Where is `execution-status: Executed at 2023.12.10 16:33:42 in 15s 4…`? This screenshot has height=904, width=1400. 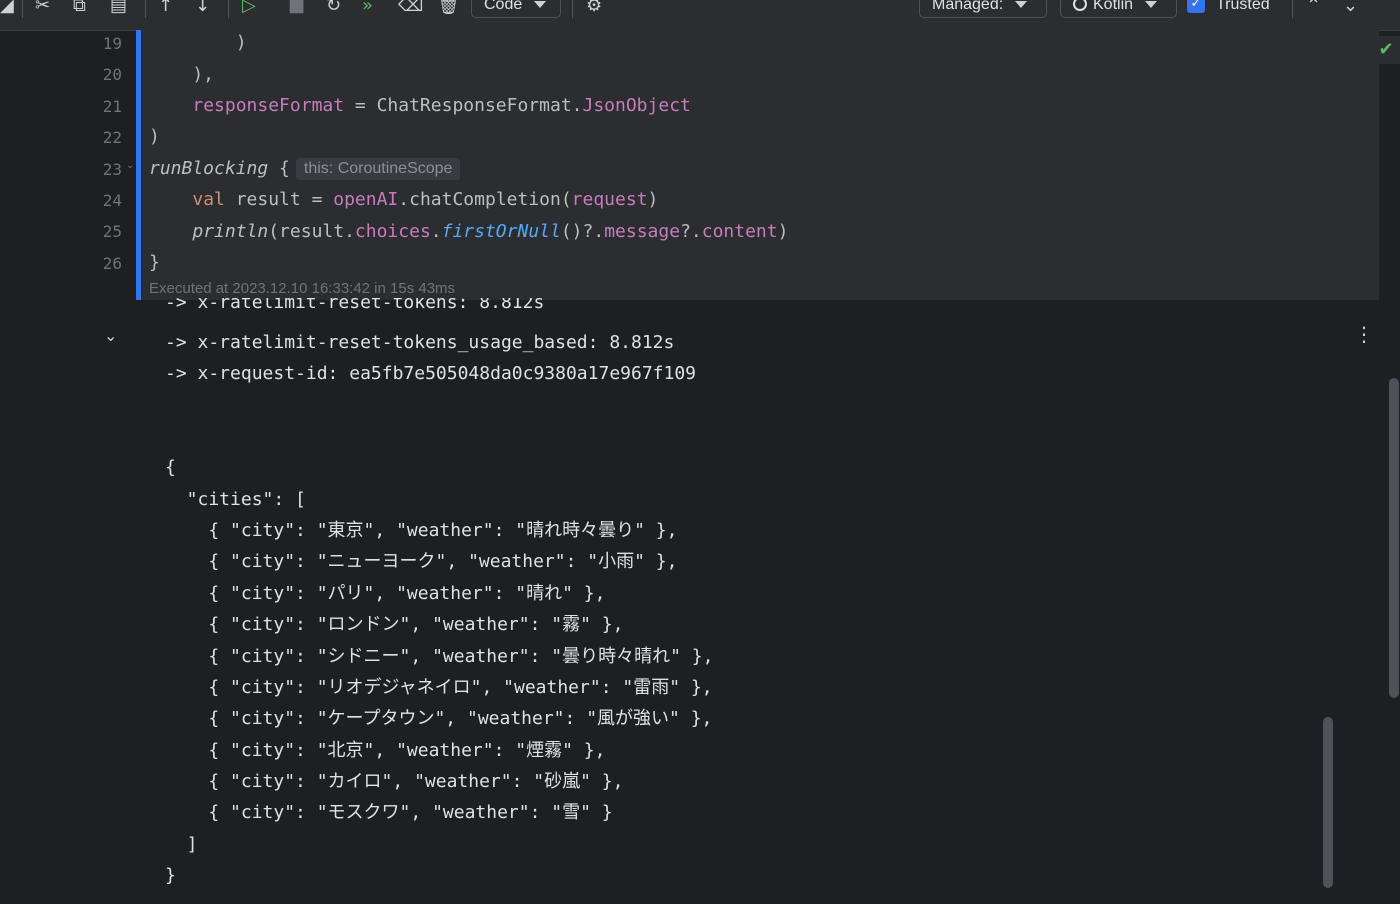 execution-status: Executed at 2023.12.10 16:33:42 in 15s 4… is located at coordinates (302, 288).